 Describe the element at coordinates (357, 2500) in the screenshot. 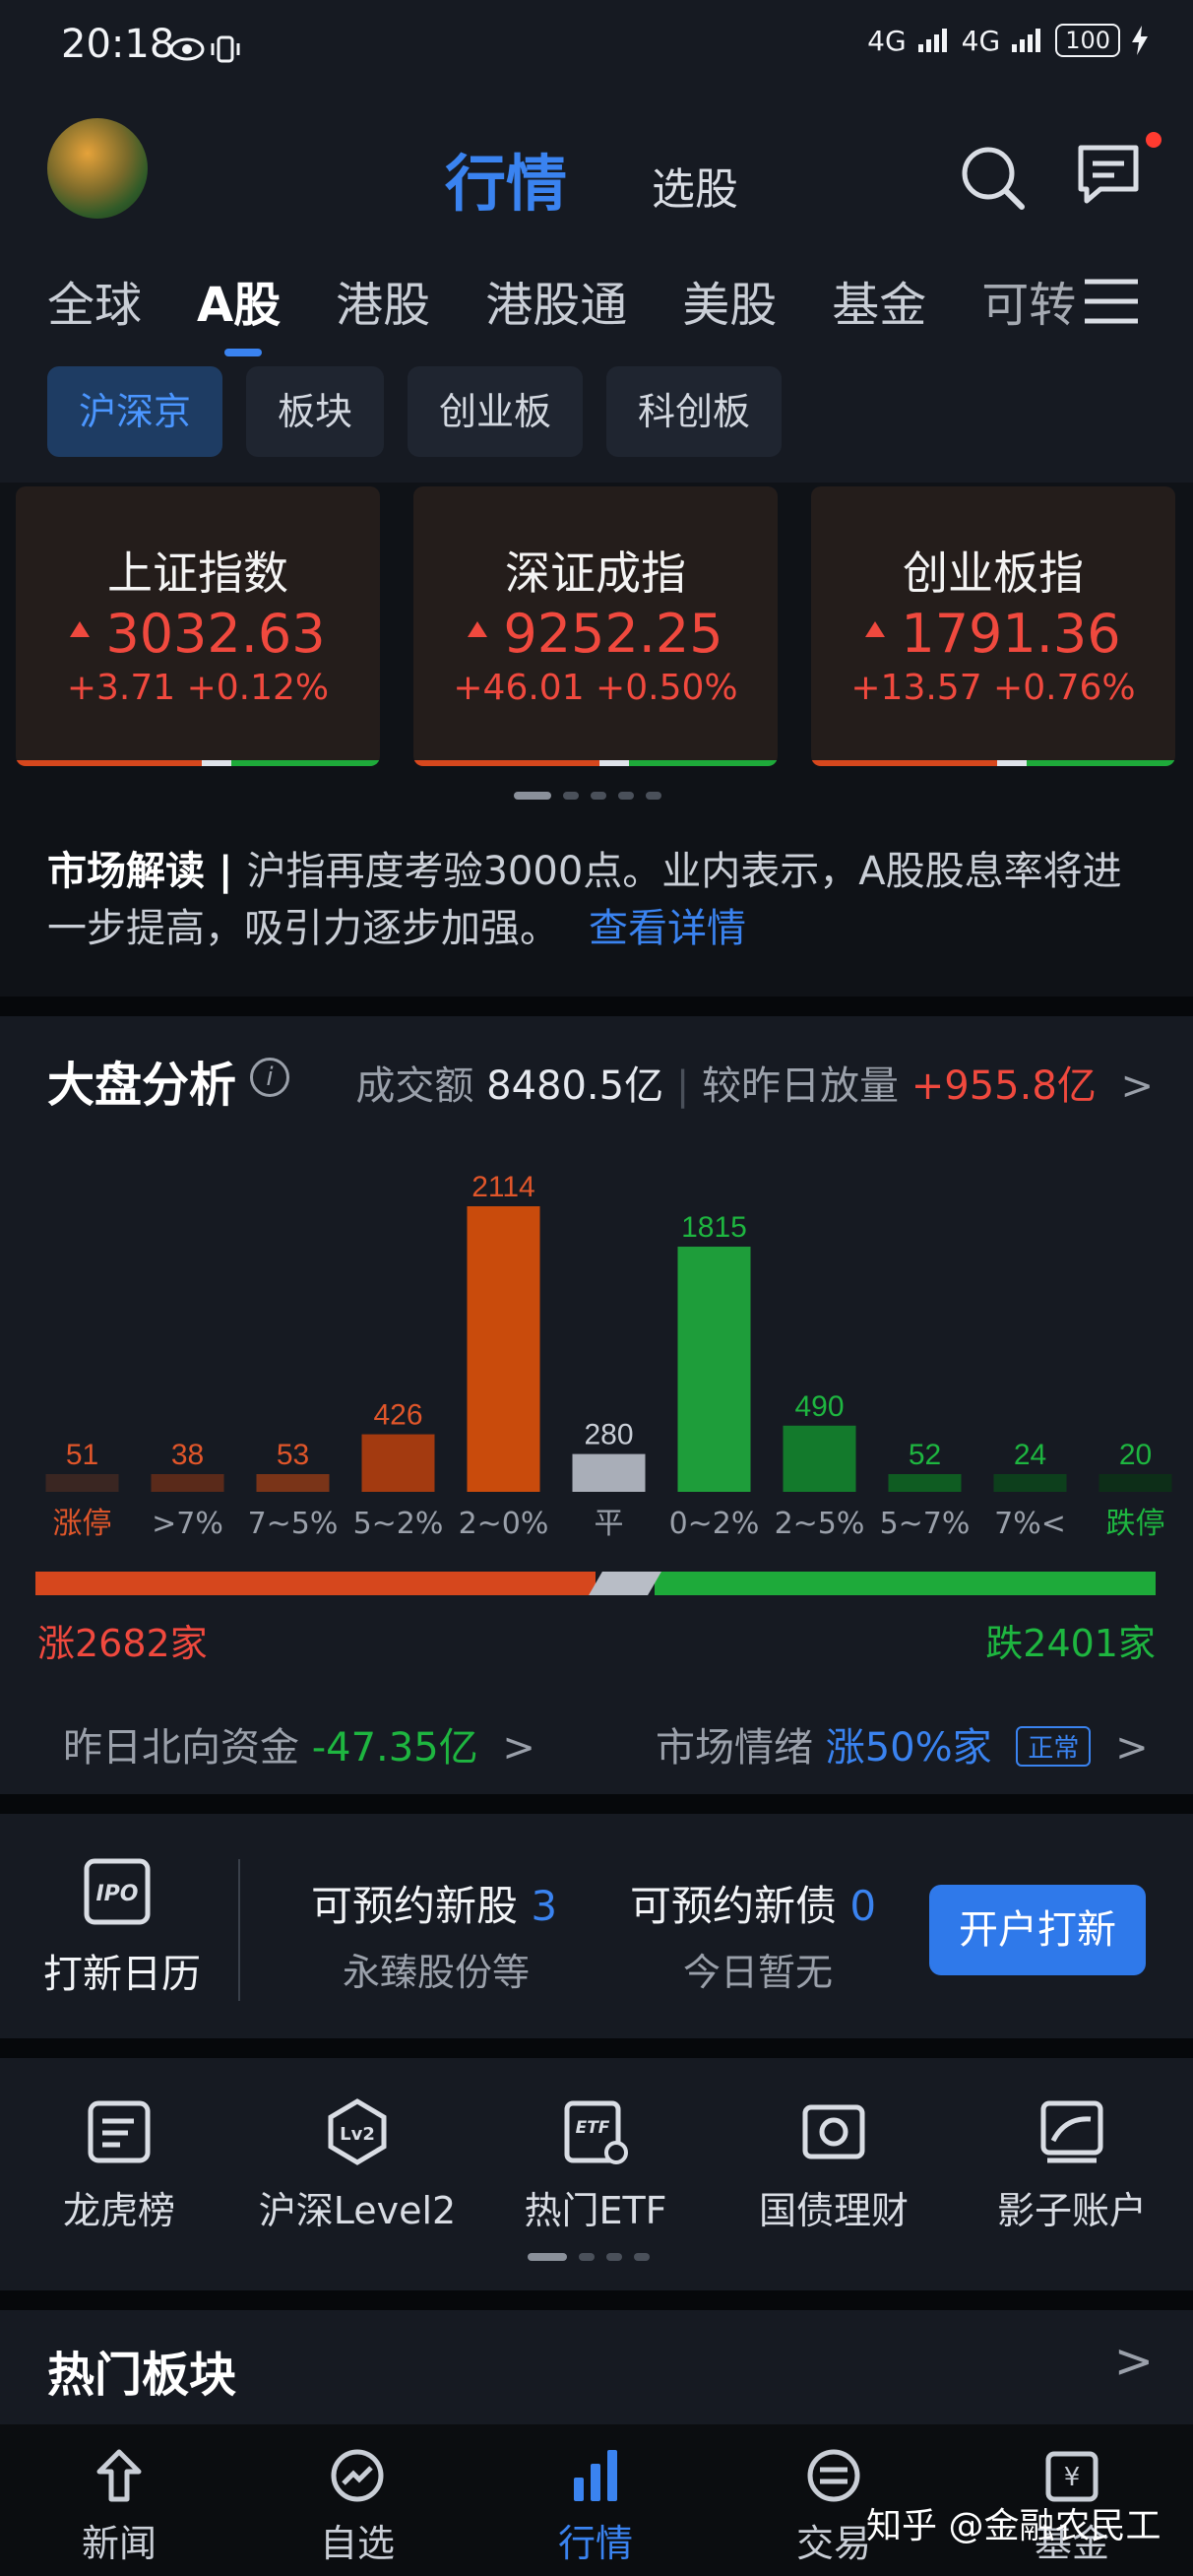

I see `nav-watchlist: 自选` at that location.